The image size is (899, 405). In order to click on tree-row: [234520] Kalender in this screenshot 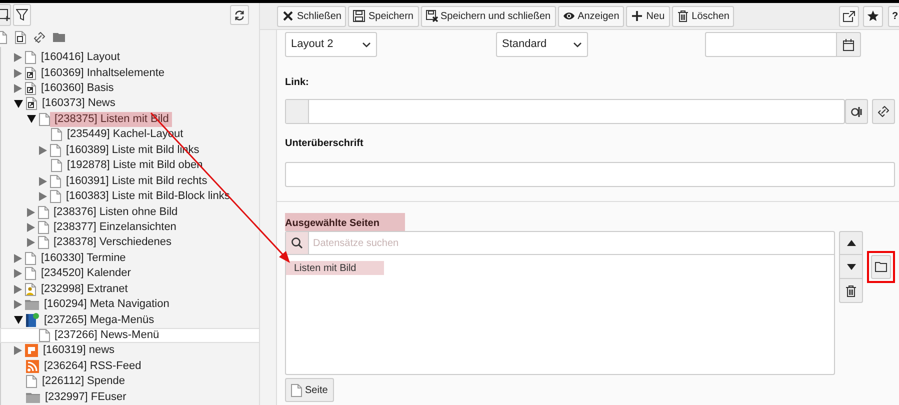, I will do `click(130, 274)`.